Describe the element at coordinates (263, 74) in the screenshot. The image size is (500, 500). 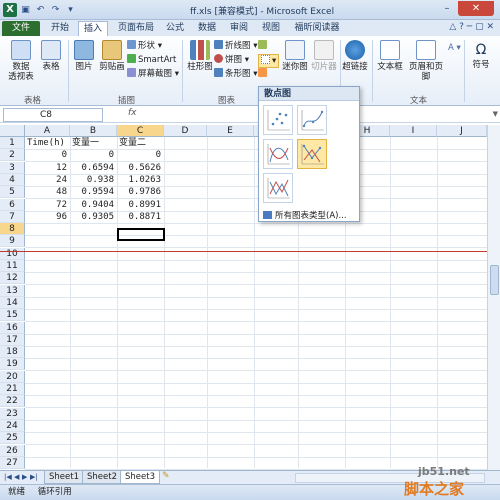
I see `other-charts-button` at that location.